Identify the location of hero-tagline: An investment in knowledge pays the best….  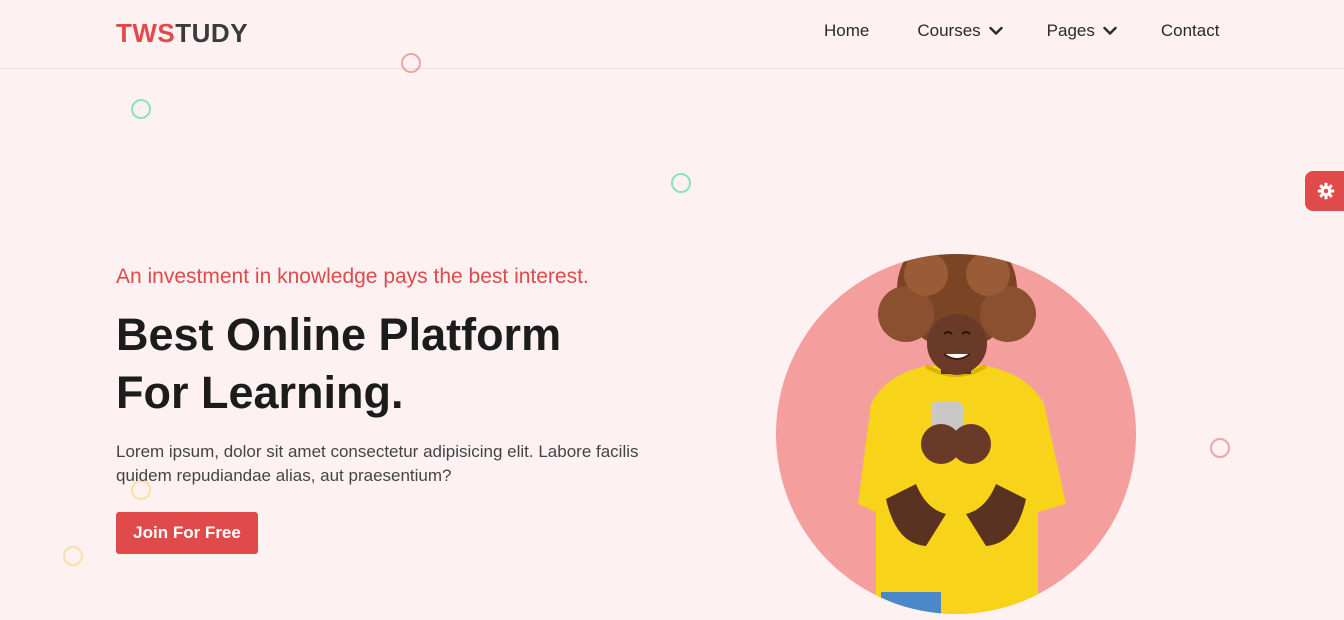
(352, 276).